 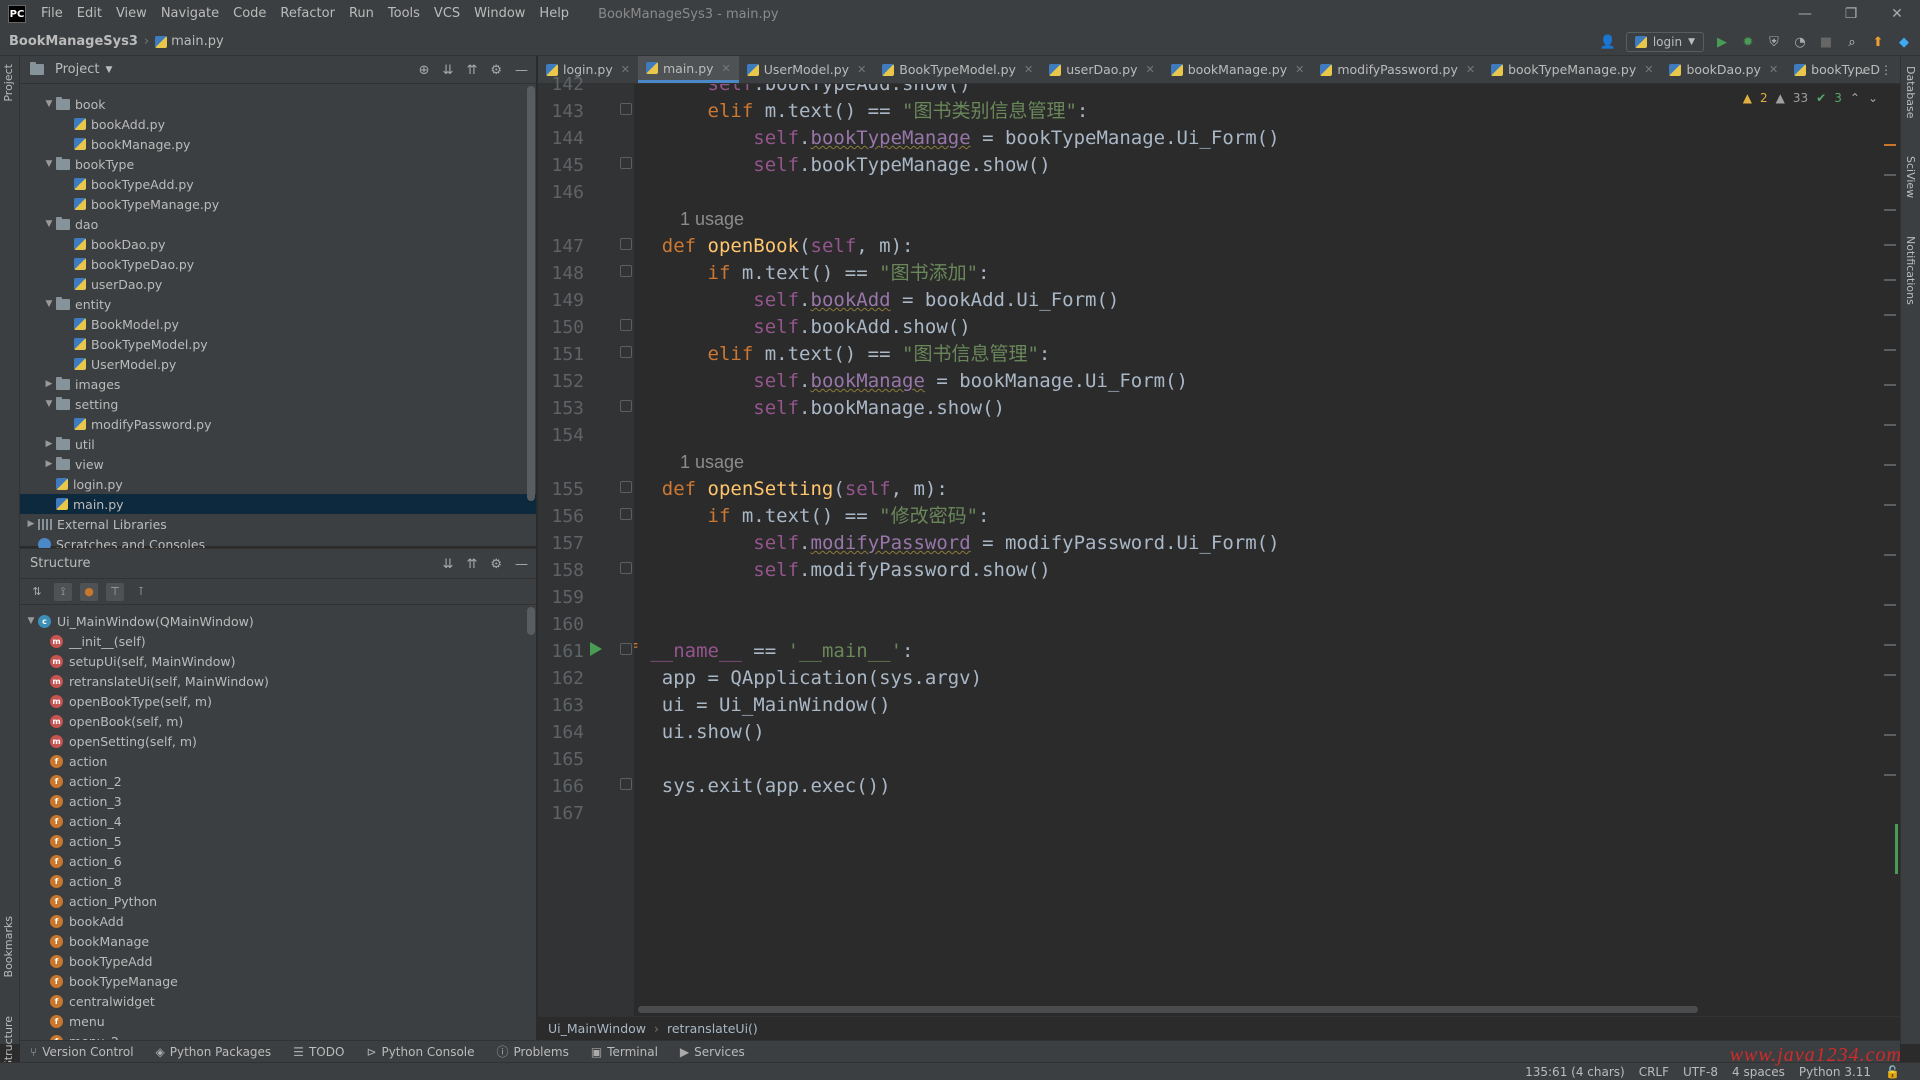 I want to click on menu-tools: Tools, so click(x=404, y=14).